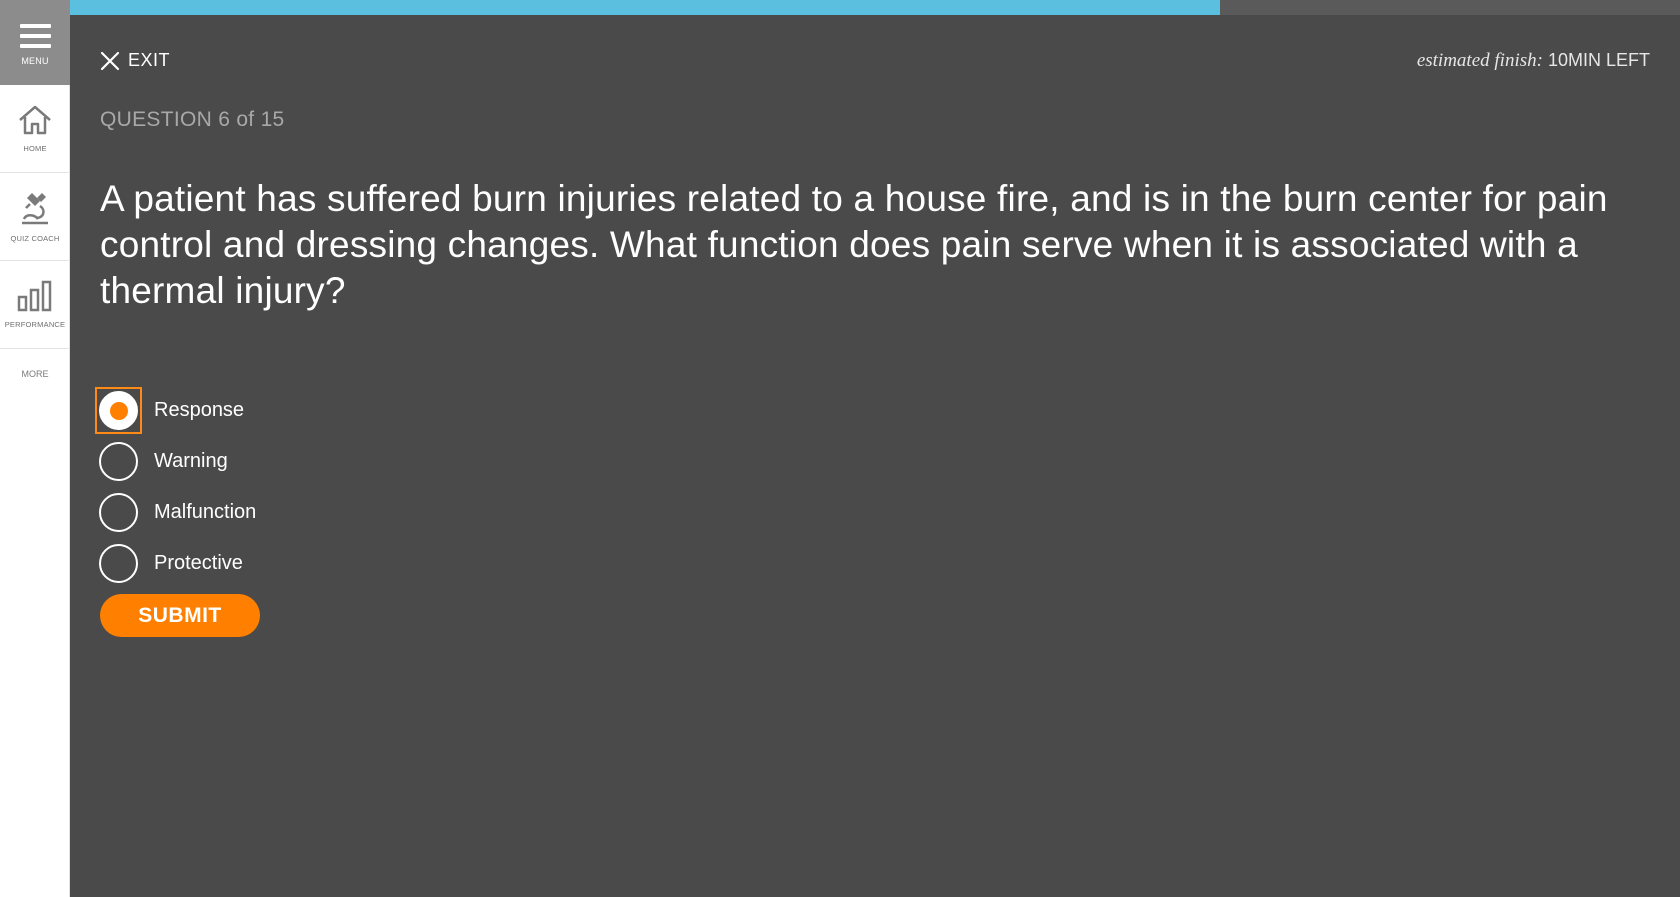  What do you see at coordinates (205, 512) in the screenshot?
I see `answer-option-label: Malfunction` at bounding box center [205, 512].